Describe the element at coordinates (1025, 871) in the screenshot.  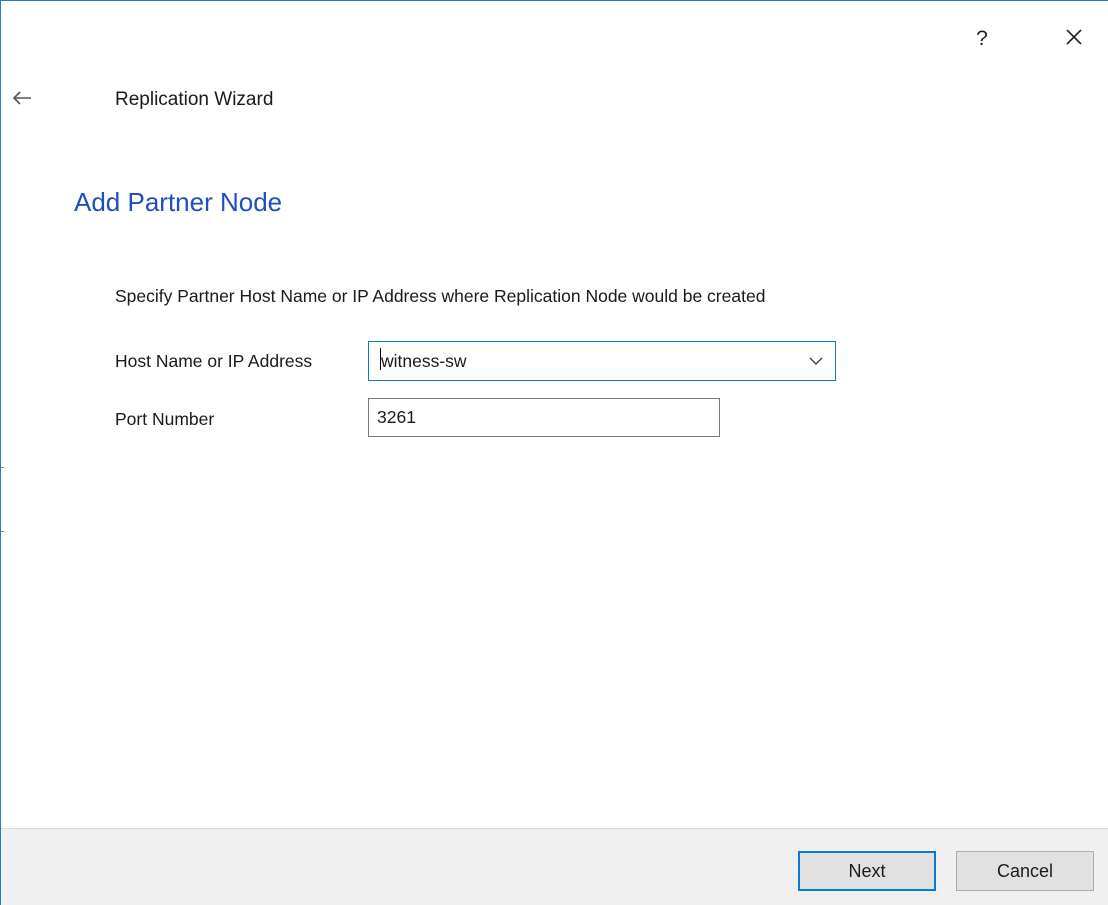
I see `cancel-button: Cancel` at that location.